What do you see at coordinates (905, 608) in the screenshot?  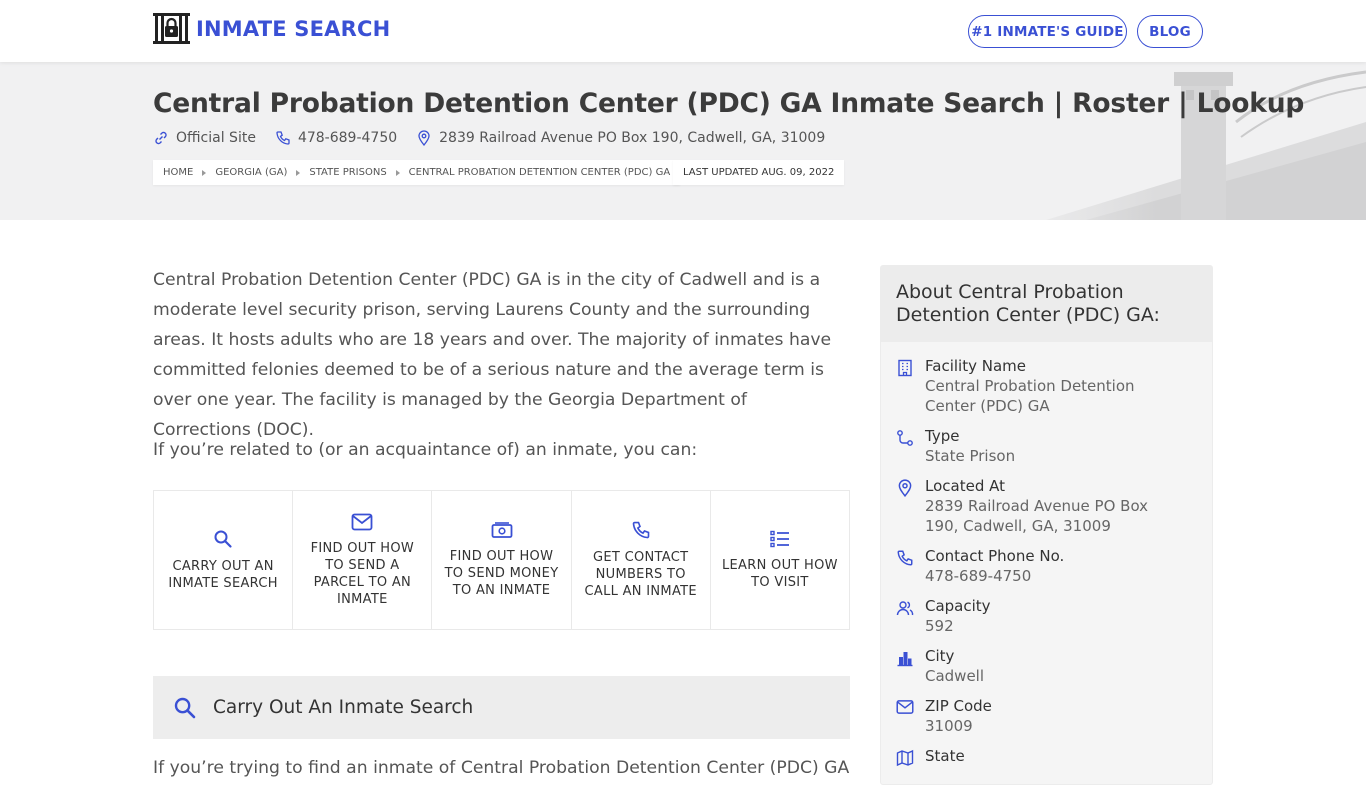 I see `users-icon` at bounding box center [905, 608].